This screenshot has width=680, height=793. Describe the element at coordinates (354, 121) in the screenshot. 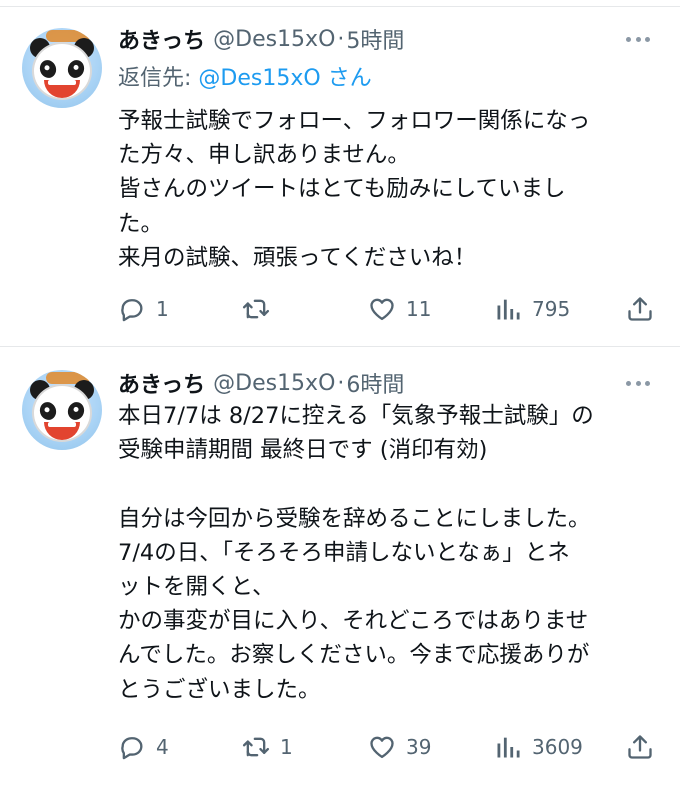

I see `tweet-text-line: 予報士試験でフォロー、フォロワー関係になっ` at that location.